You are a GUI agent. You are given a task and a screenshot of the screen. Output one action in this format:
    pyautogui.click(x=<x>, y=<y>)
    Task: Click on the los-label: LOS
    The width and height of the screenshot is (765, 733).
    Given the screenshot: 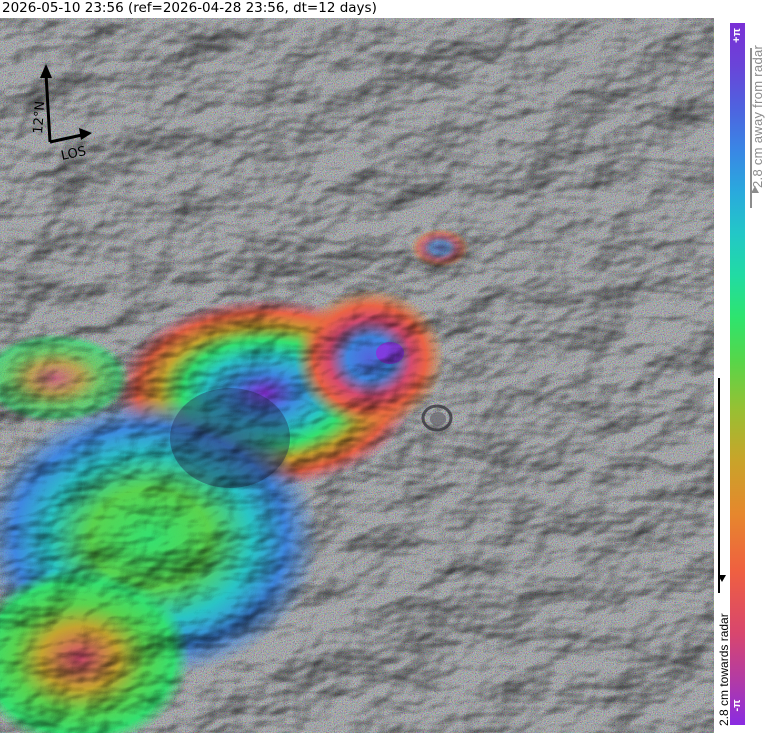 What is the action you would take?
    pyautogui.click(x=74, y=154)
    